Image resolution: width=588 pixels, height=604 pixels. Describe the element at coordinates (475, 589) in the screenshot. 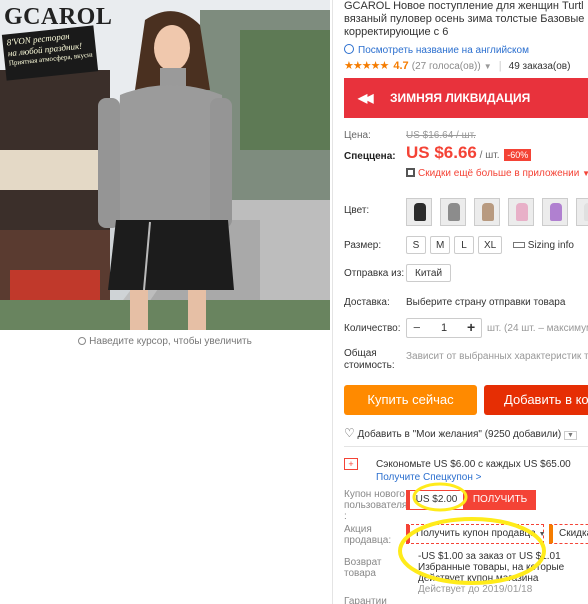

I see `seller-promo-valid: Действует до 2019/01/18` at that location.